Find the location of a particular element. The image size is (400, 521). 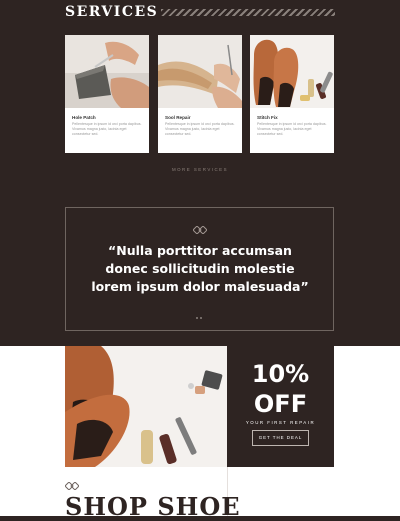

promo-panel: 10% OFF YOUR FIRST REPAIR GET THE DEAL is located at coordinates (280, 406).